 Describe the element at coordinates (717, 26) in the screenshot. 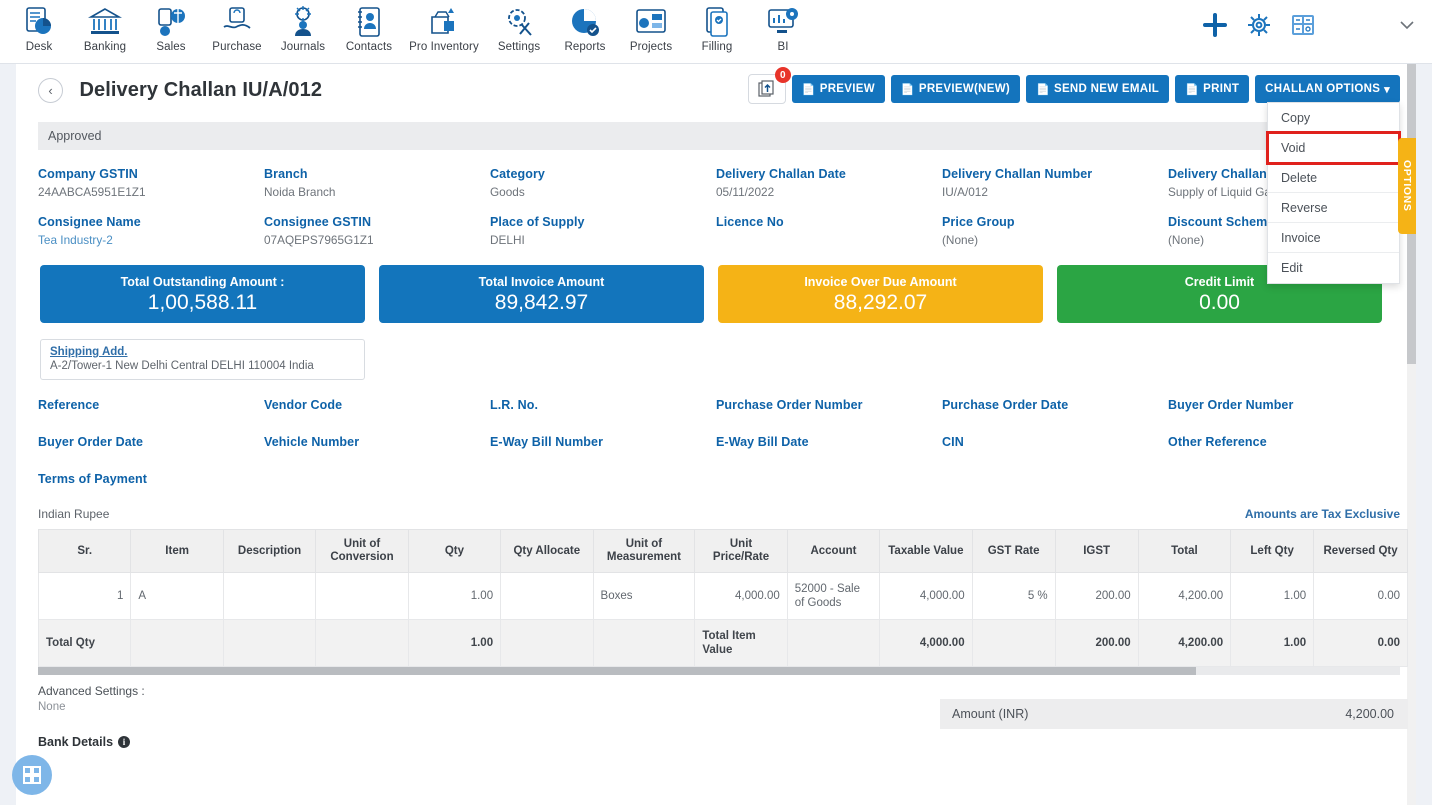

I see `nav-item-filling: Filling` at that location.